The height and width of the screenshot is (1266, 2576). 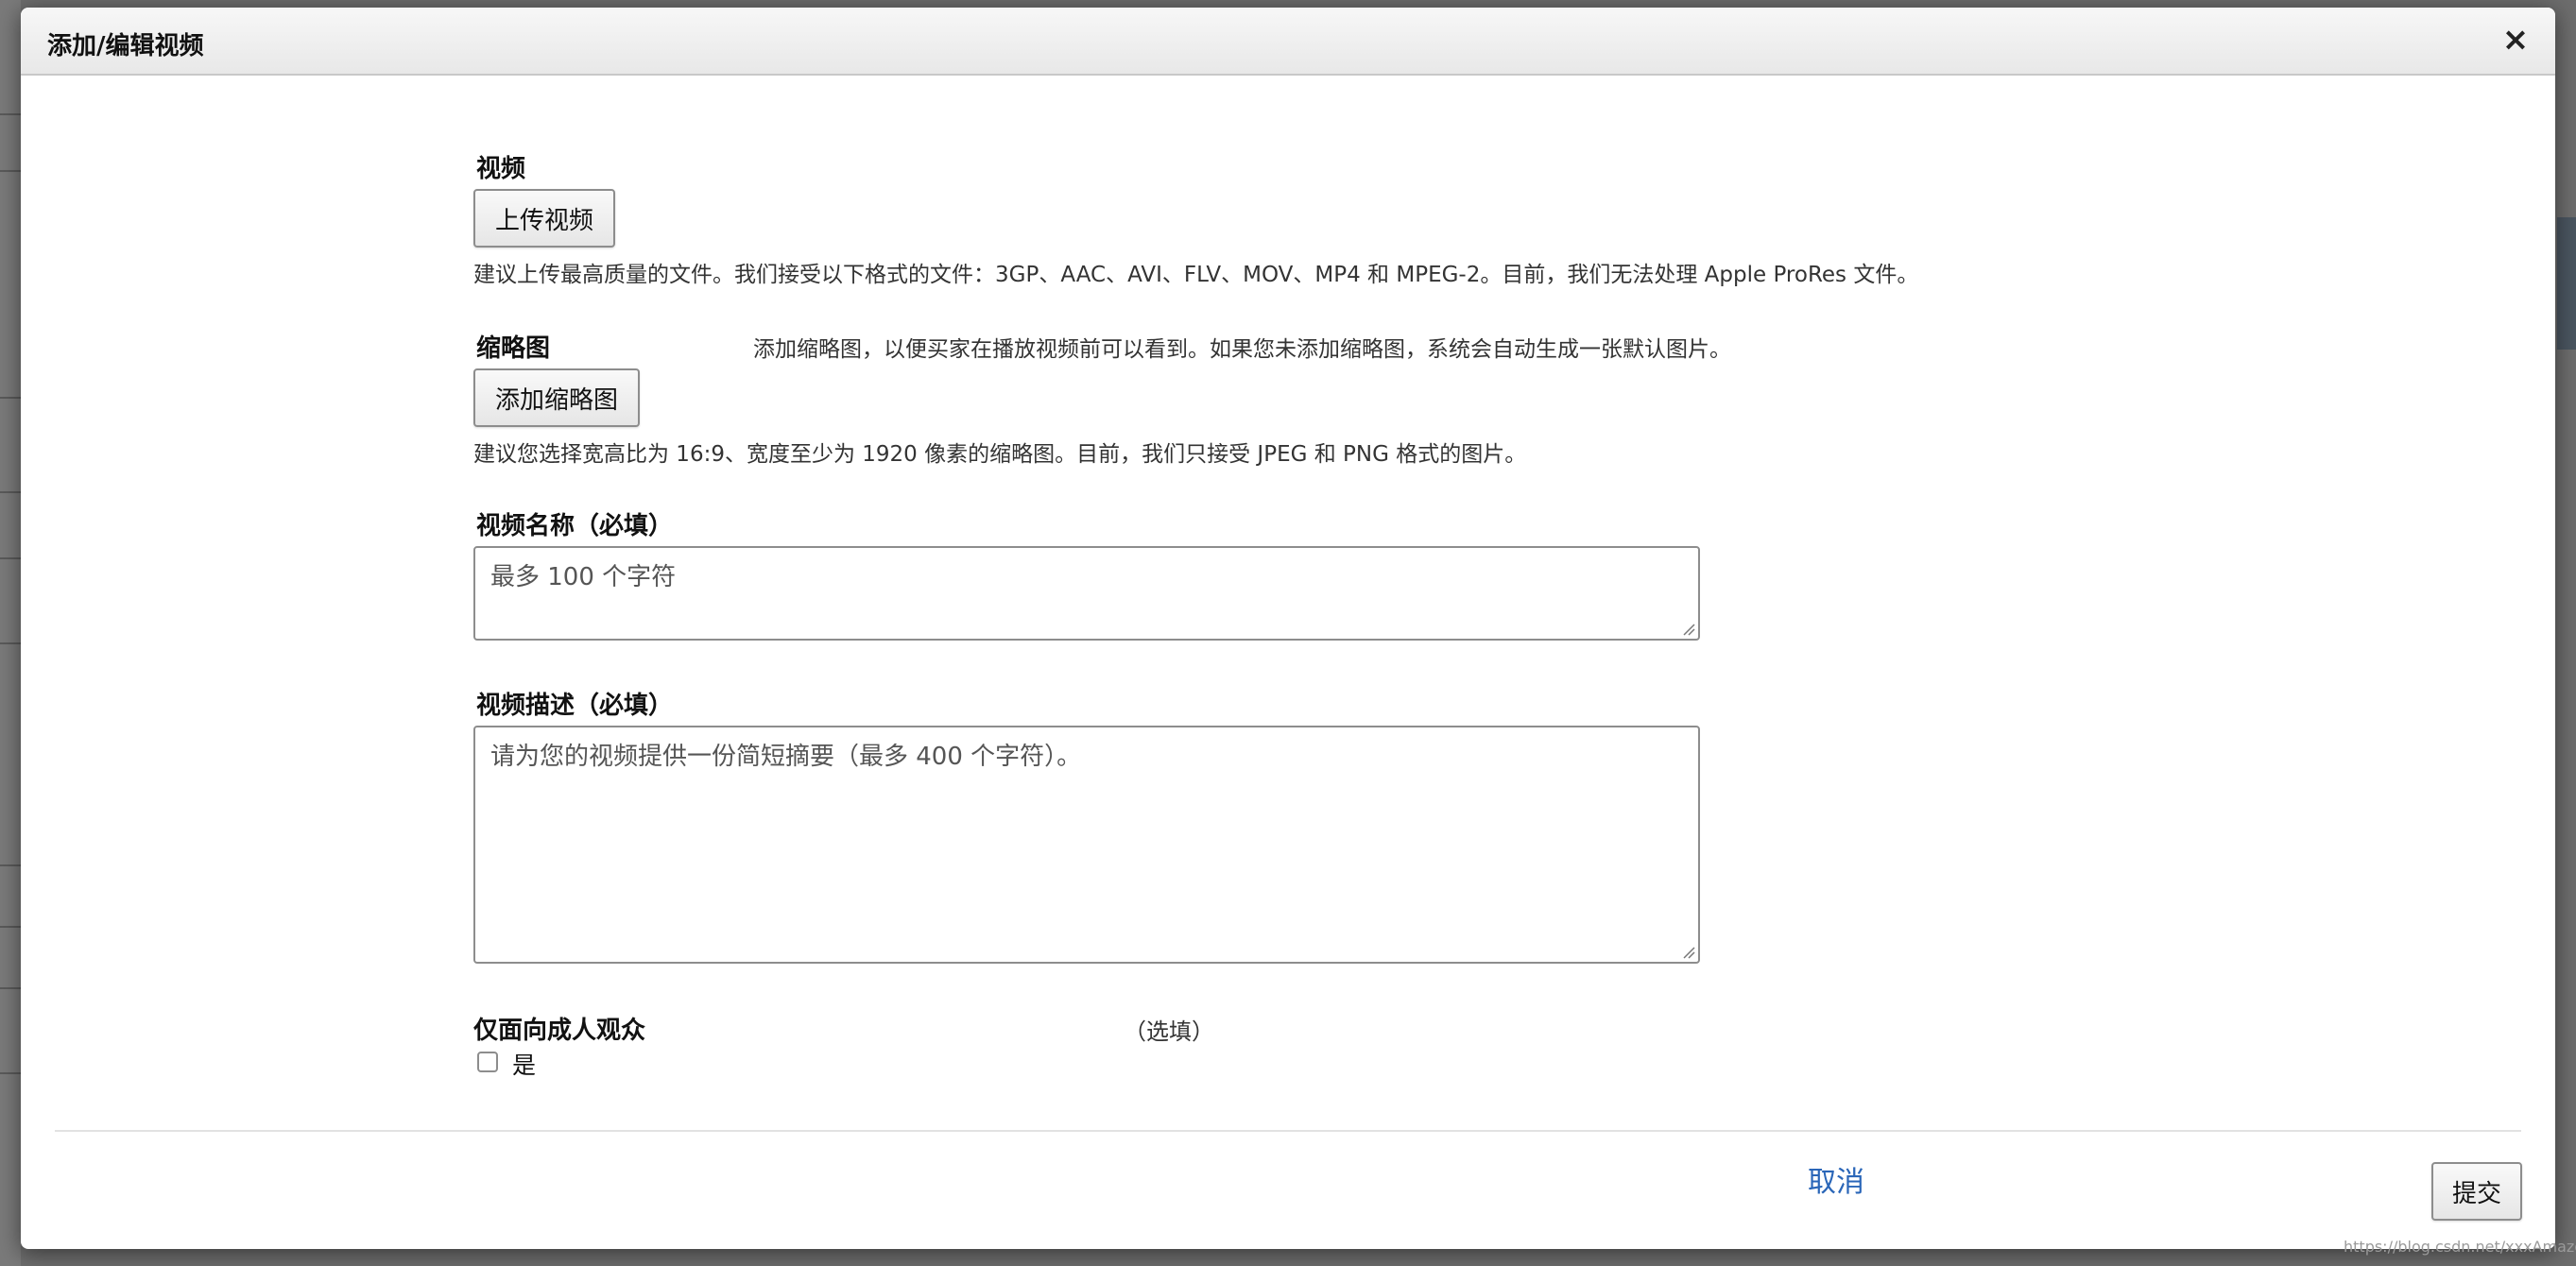 What do you see at coordinates (583, 577) in the screenshot?
I see `video-name-placeholder: 最多 100 个字符` at bounding box center [583, 577].